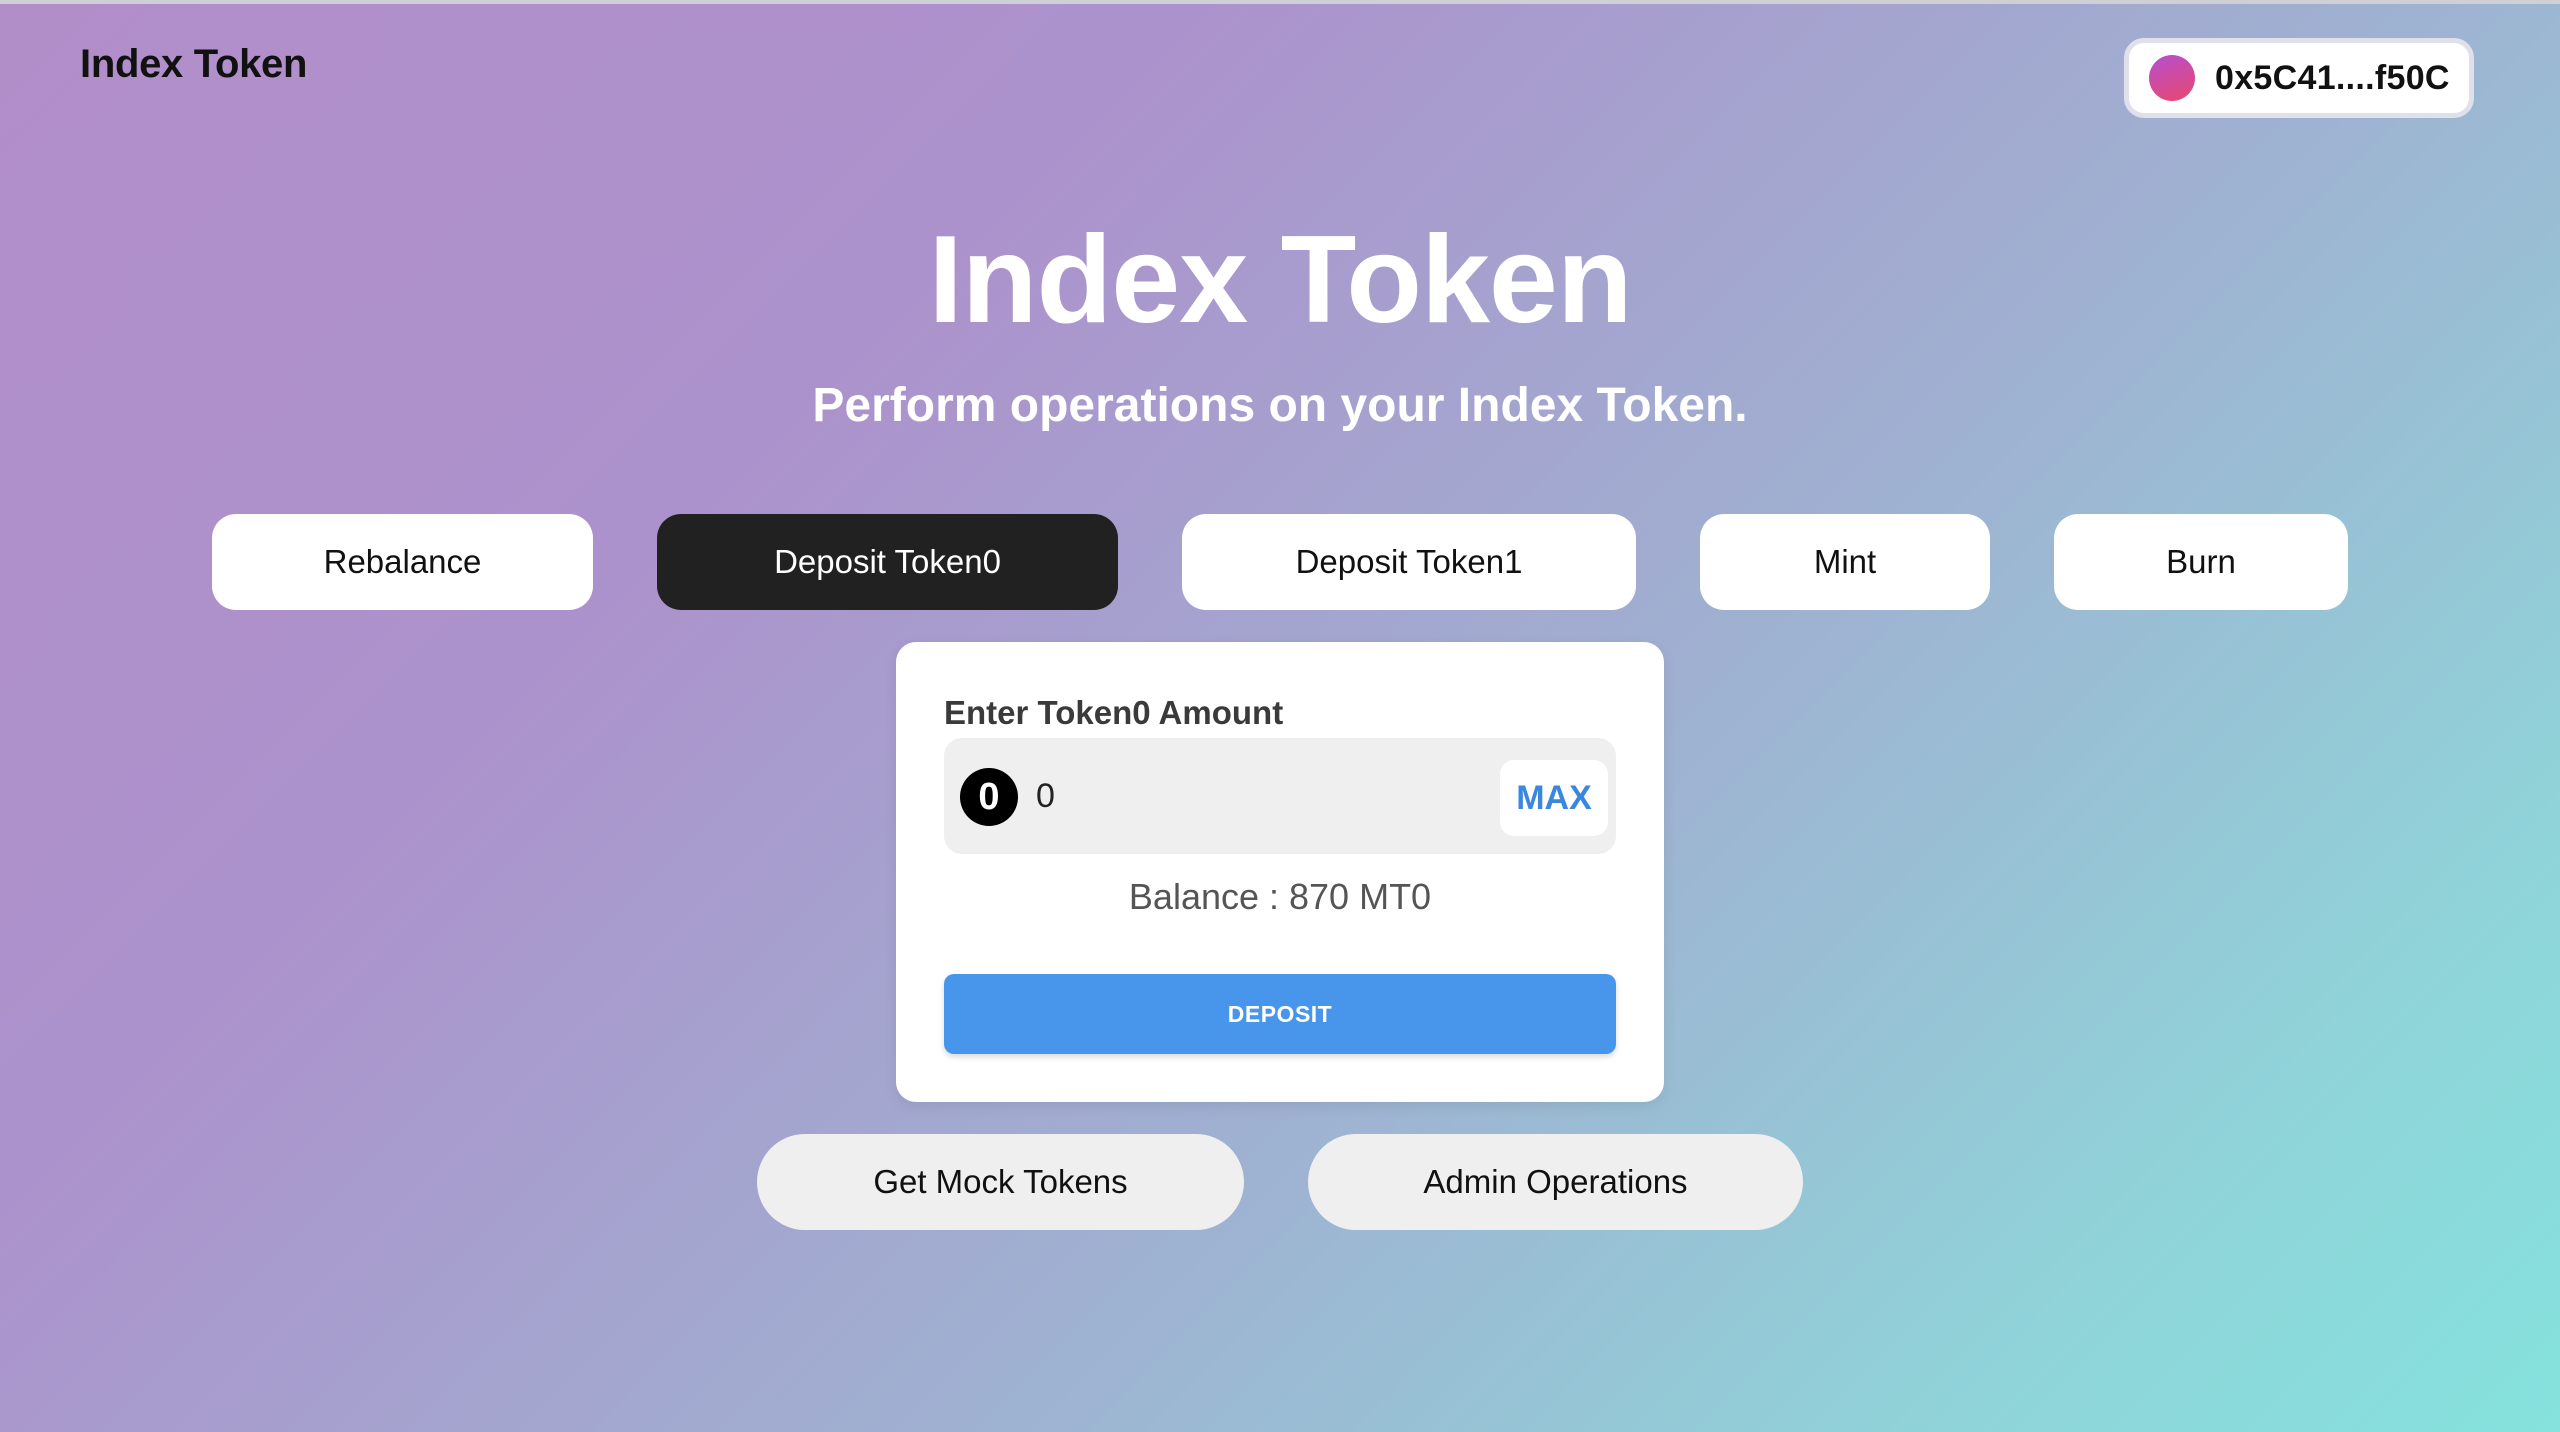  I want to click on token0-icon: 0, so click(989, 797).